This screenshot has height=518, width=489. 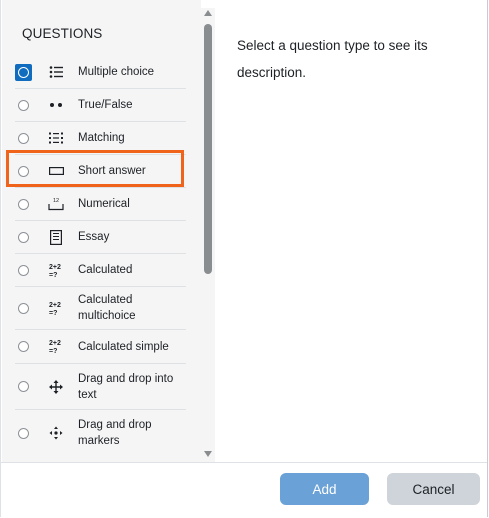 What do you see at coordinates (23, 270) in the screenshot?
I see `radio-calculated` at bounding box center [23, 270].